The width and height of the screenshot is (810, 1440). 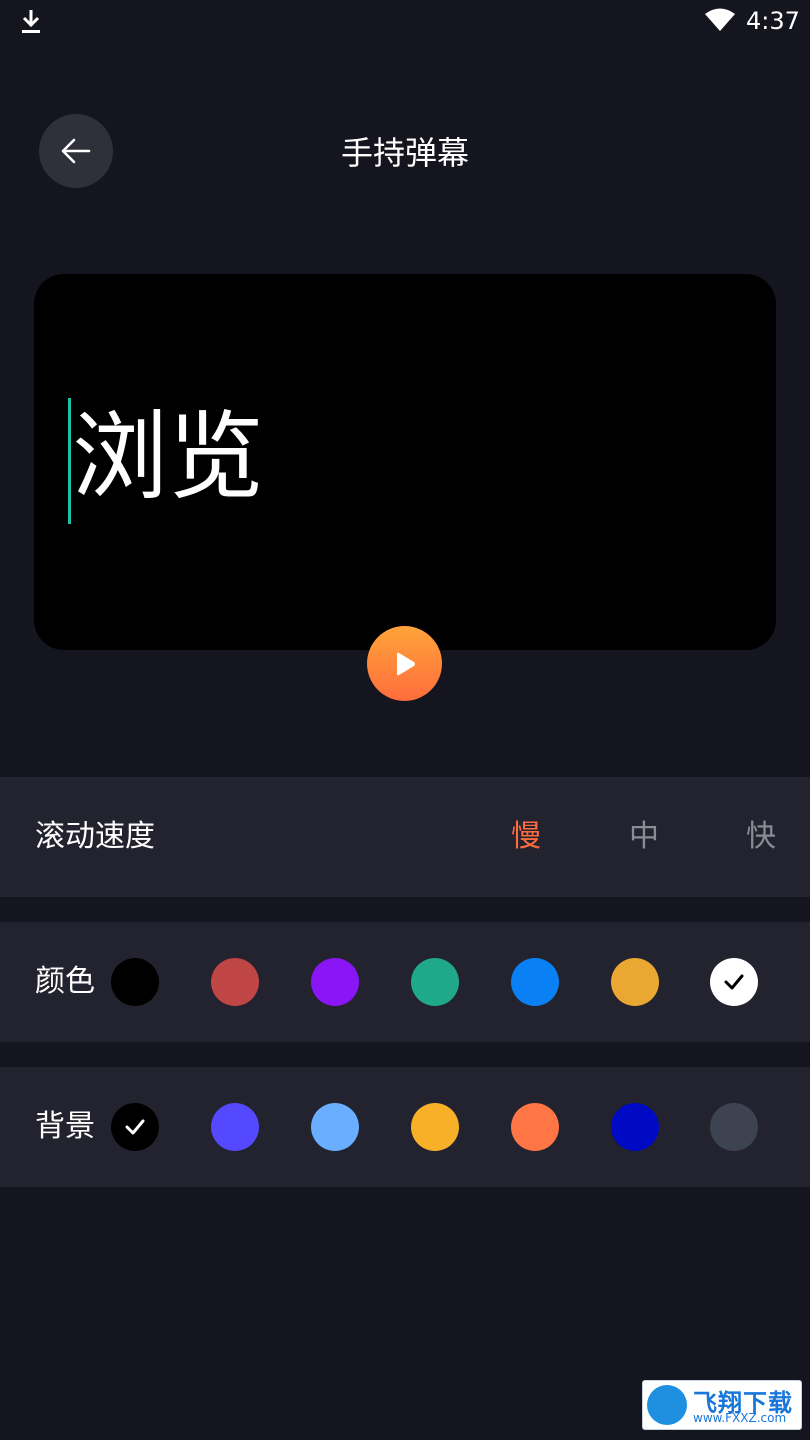 I want to click on background-label: 背景, so click(x=65, y=1126).